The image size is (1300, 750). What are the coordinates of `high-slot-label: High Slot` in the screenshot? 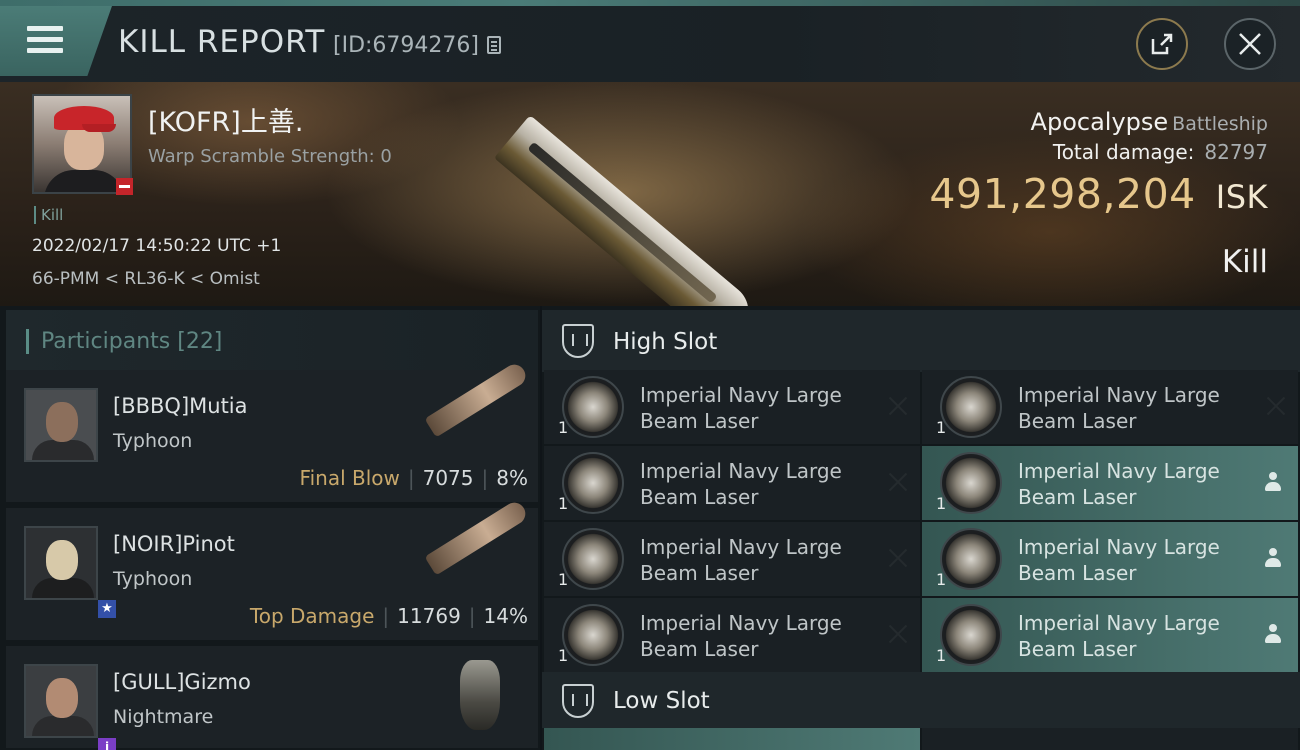 It's located at (665, 342).